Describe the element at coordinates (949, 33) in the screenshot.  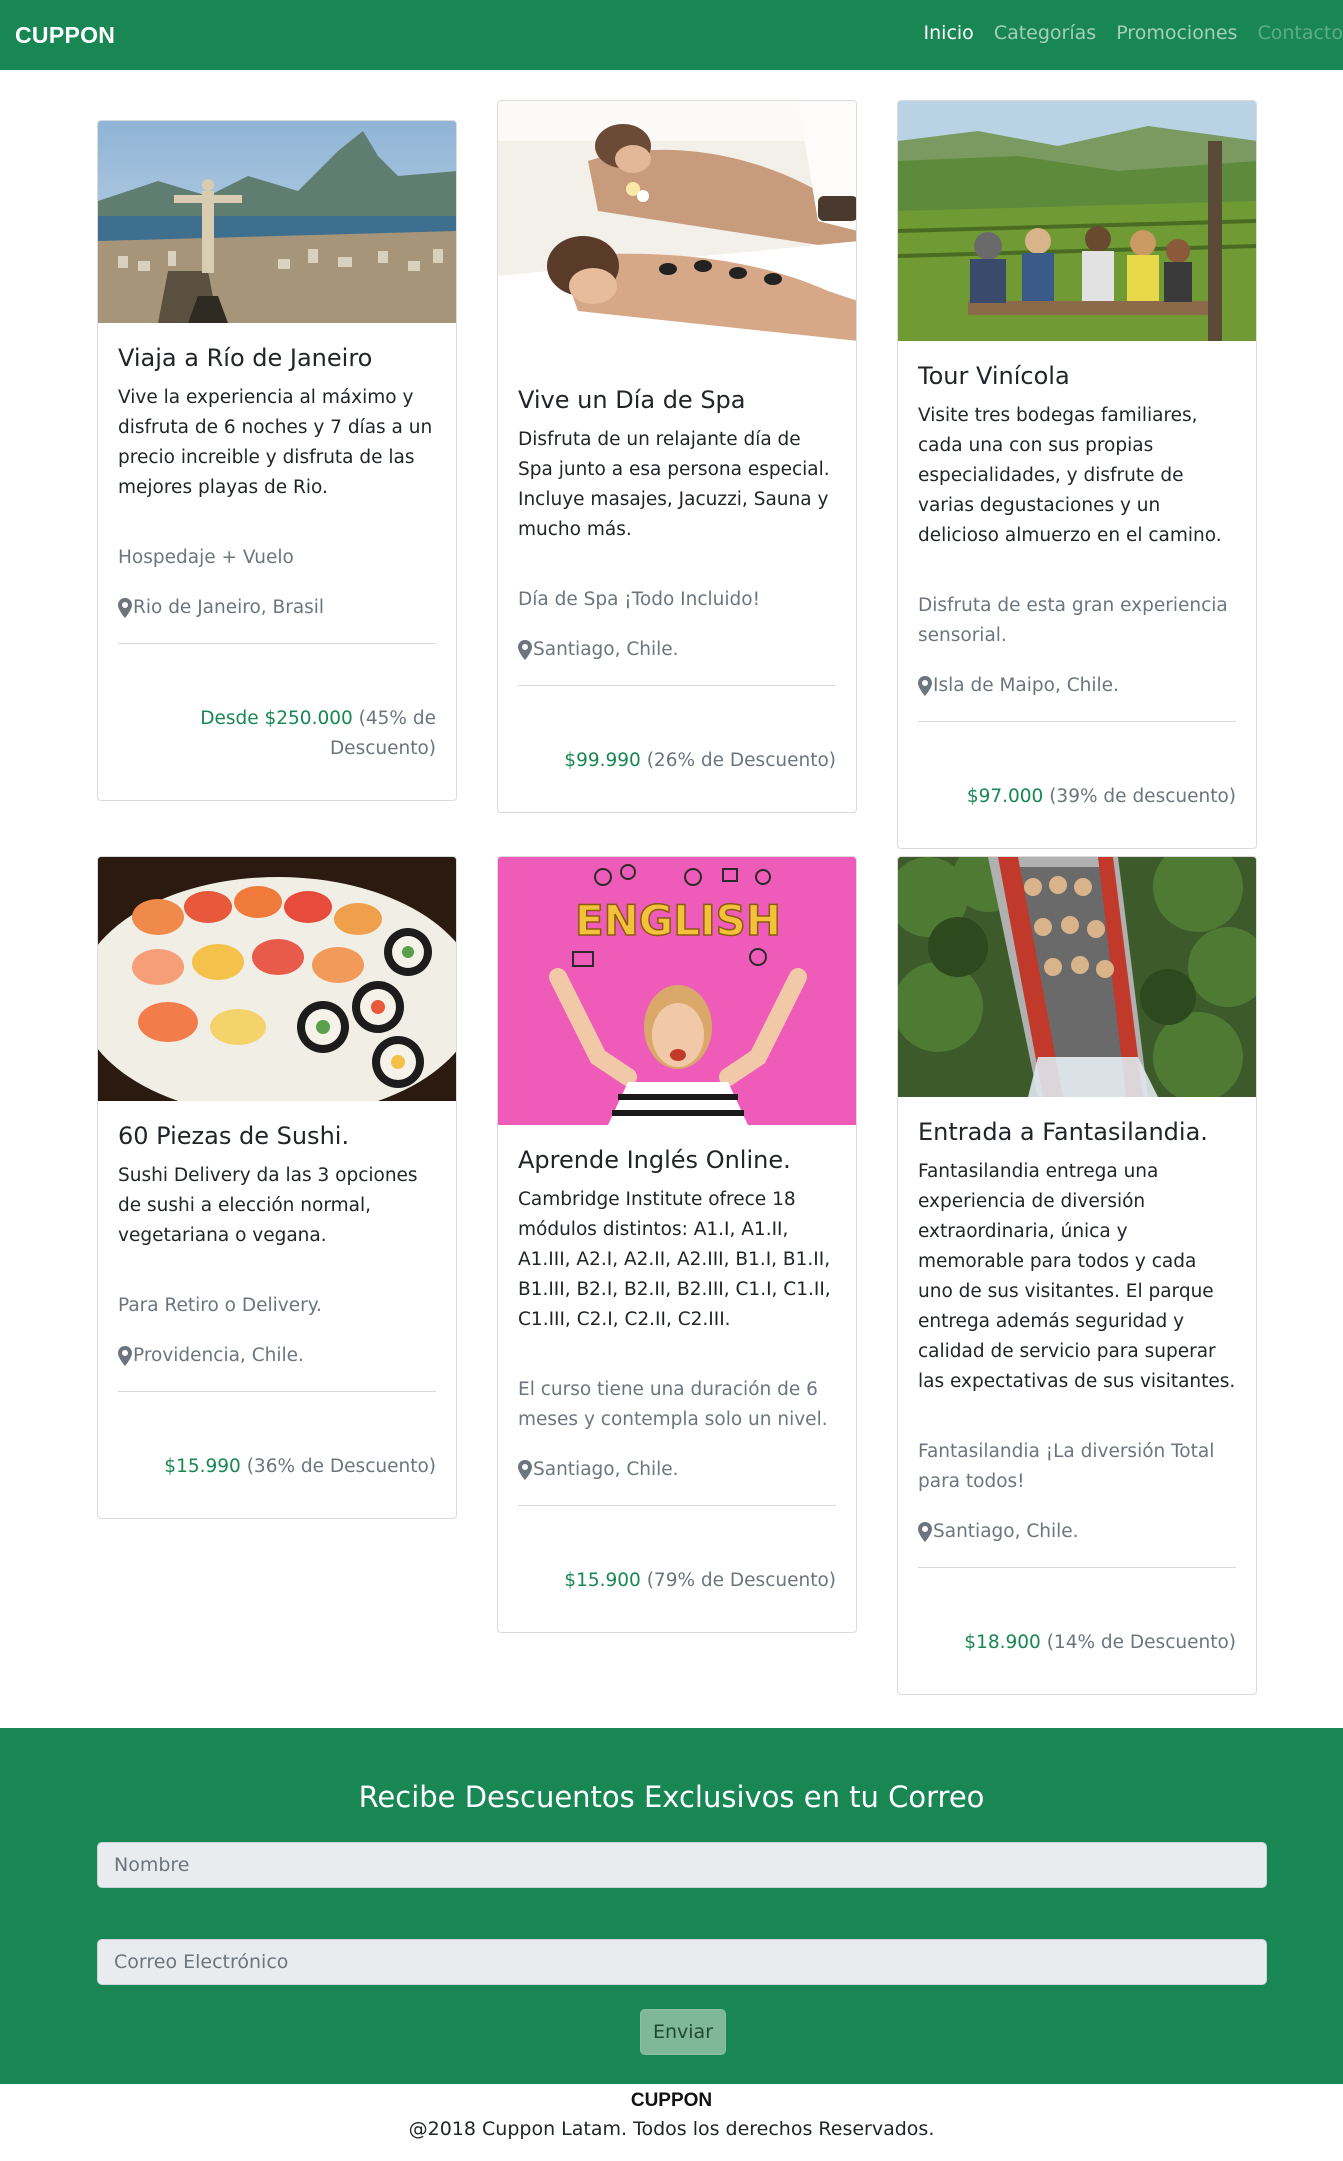
I see `nav-link-inicio: Inicio` at that location.